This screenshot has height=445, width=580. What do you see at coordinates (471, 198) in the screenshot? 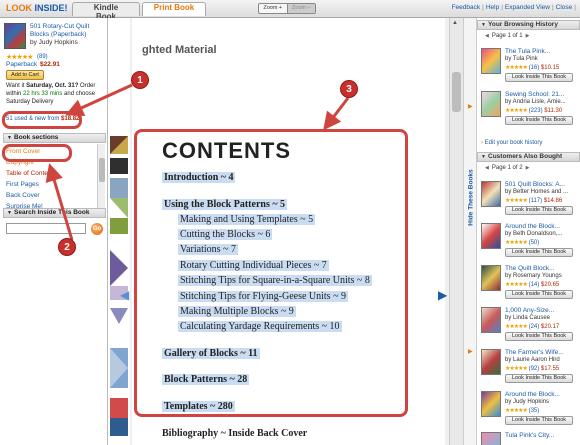
I see `hide-these-books-tab: Hide These Books` at bounding box center [471, 198].